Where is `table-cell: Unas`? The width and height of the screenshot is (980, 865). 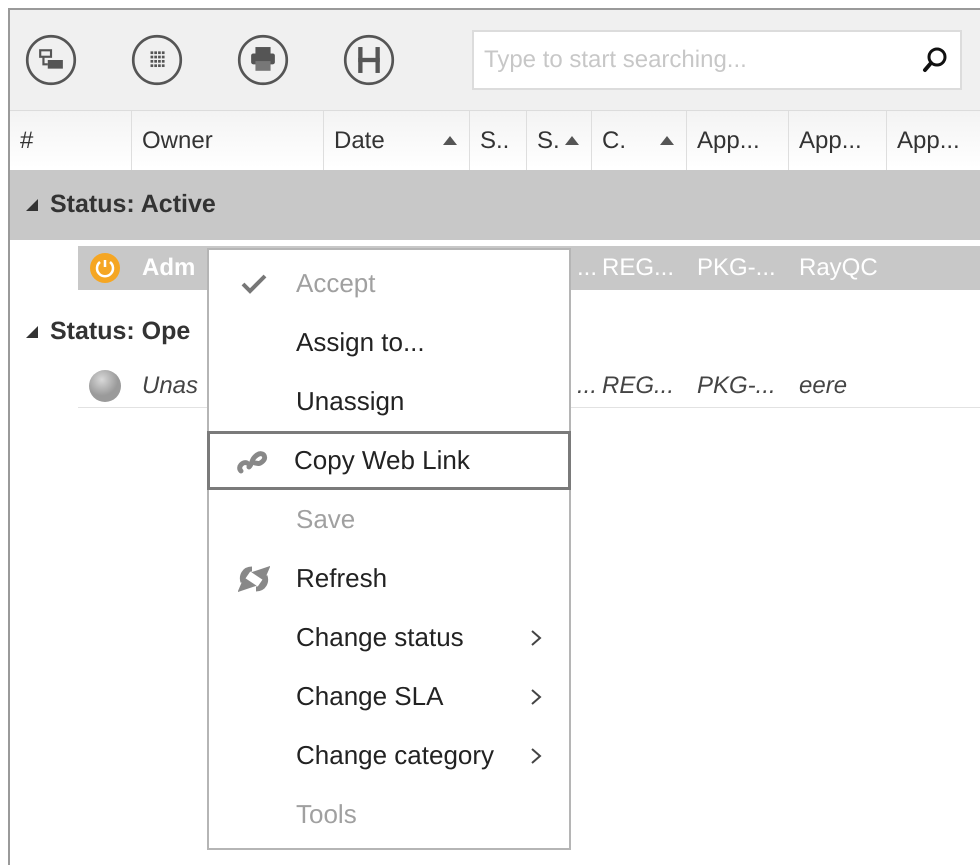 table-cell: Unas is located at coordinates (170, 385).